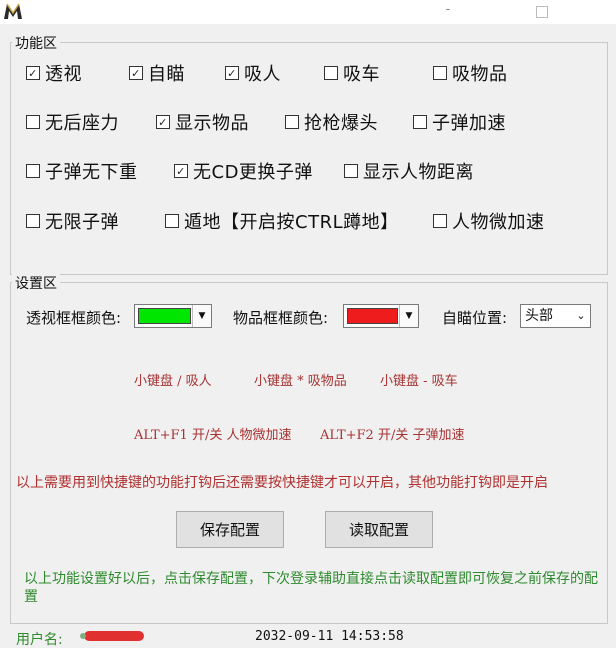  Describe the element at coordinates (480, 74) in the screenshot. I see `checkbox-label: 吸物品` at that location.